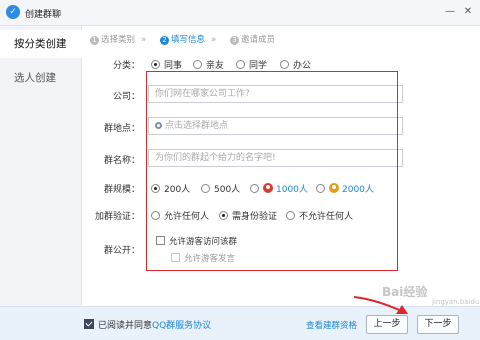  Describe the element at coordinates (405, 292) in the screenshot. I see `watermark-logo: Bai经验` at that location.